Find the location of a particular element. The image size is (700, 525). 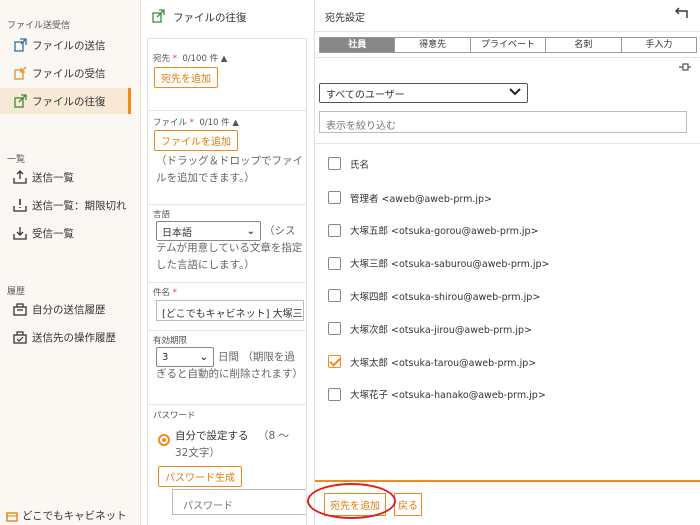

recipient-row: 大塚四郎 <otsuka-shirou@aweb-prm.jp> is located at coordinates (507, 295).